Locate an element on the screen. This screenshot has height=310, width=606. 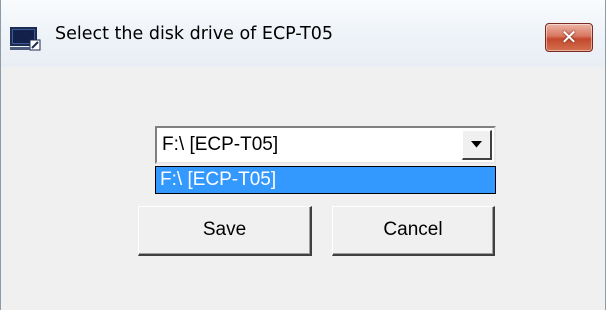
app-window-icon is located at coordinates (25, 39).